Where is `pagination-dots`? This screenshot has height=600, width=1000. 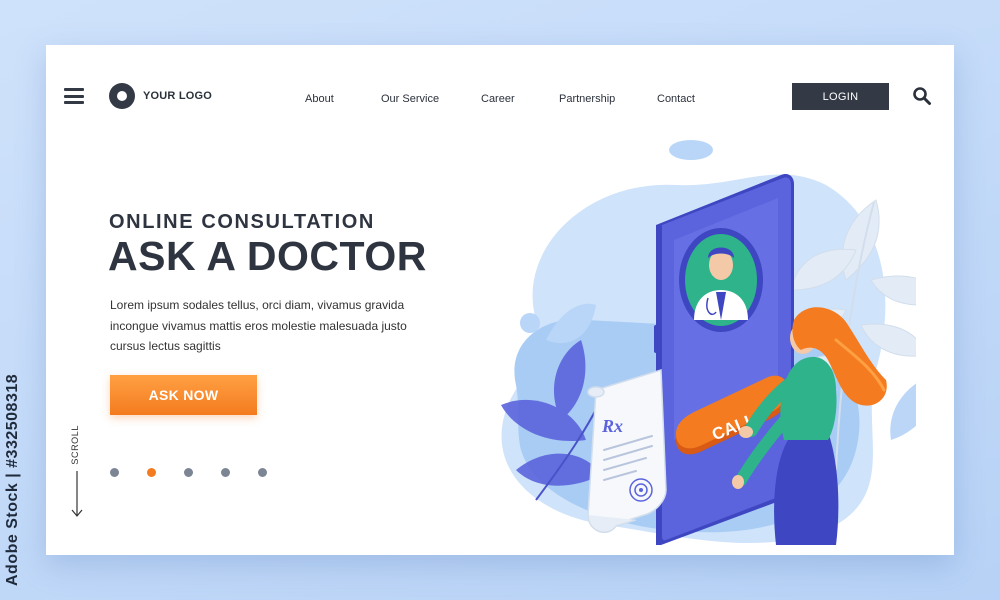 pagination-dots is located at coordinates (188, 472).